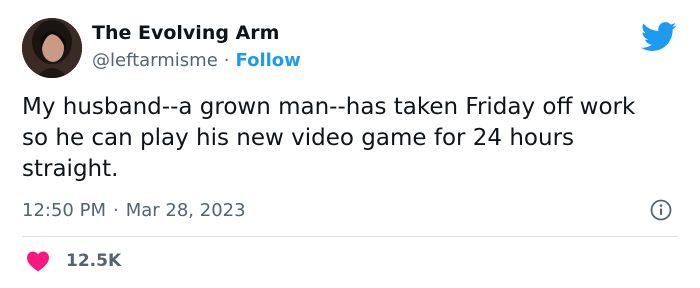 The image size is (700, 288). What do you see at coordinates (93, 261) in the screenshot?
I see `like-count: 12.5K` at bounding box center [93, 261].